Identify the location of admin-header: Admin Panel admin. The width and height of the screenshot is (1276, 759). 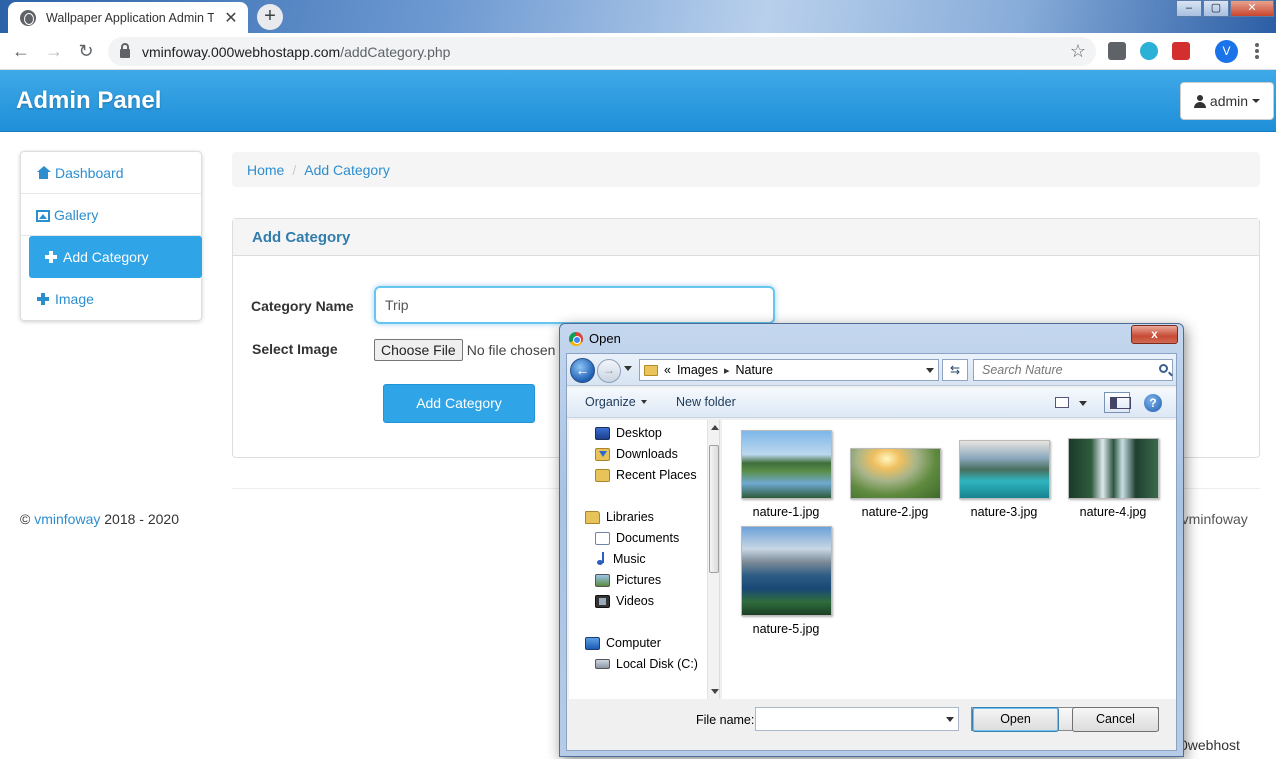
(638, 101).